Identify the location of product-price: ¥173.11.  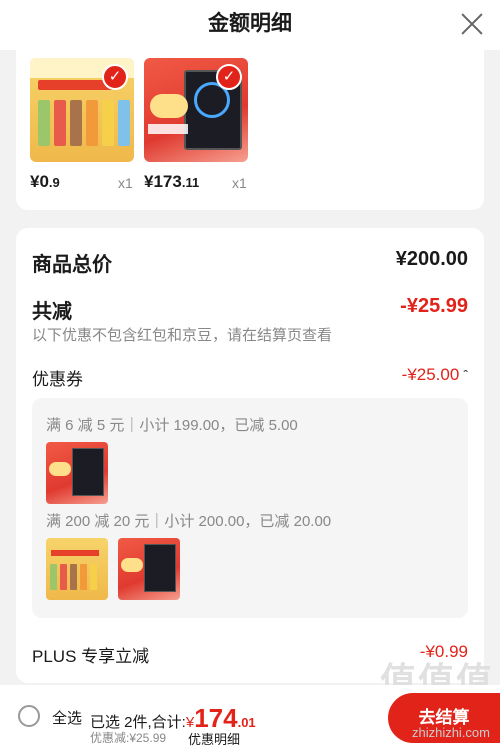
(172, 181).